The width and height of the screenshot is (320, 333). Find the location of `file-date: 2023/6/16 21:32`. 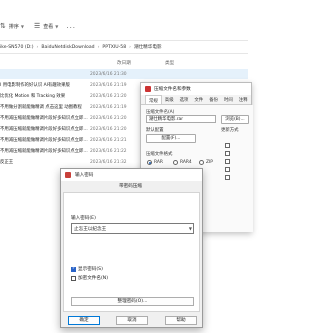

file-date: 2023/6/16 21:32 is located at coordinates (108, 162).